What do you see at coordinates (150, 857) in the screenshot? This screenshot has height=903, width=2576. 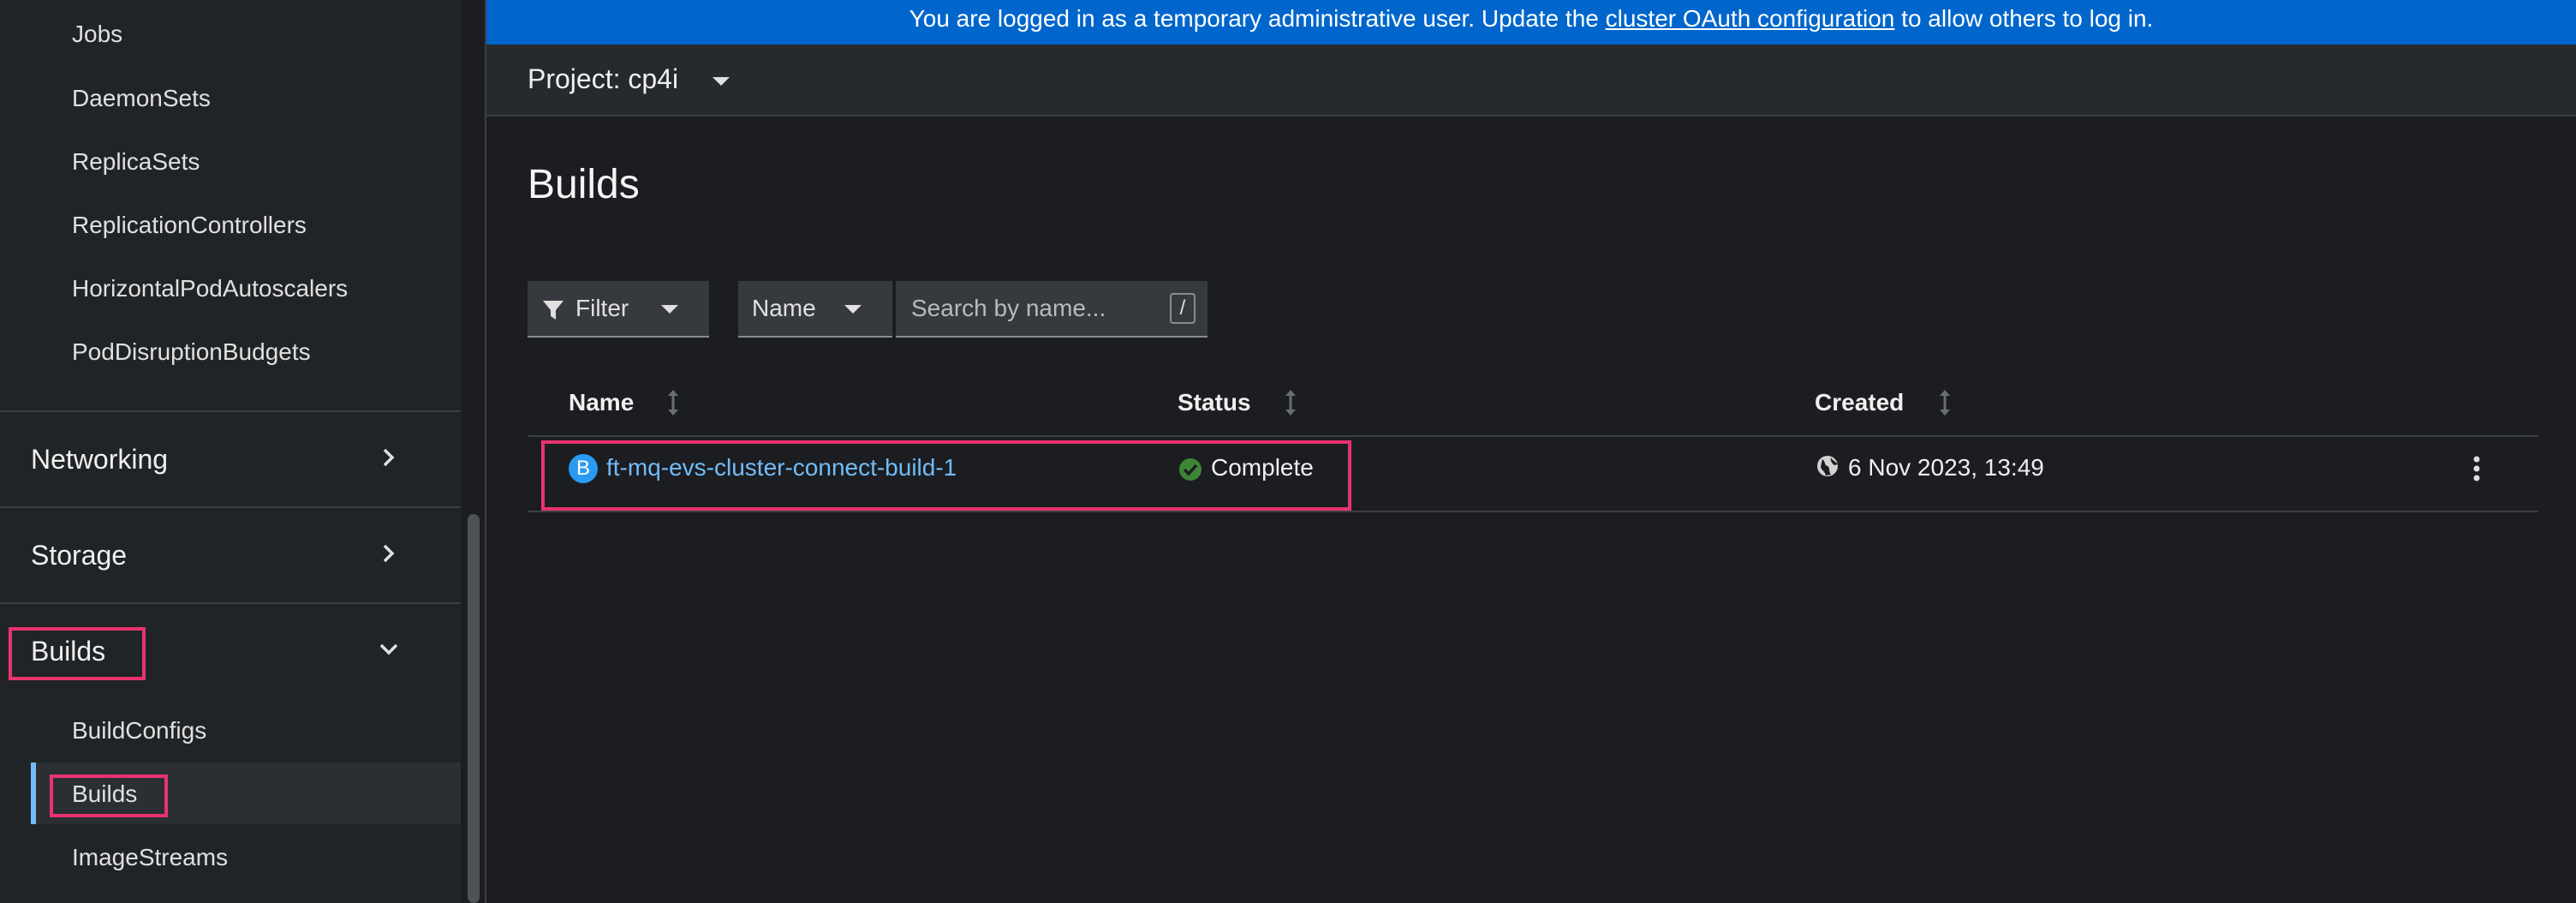 I see `sidebar-item-imagestreams: ImageStreams` at bounding box center [150, 857].